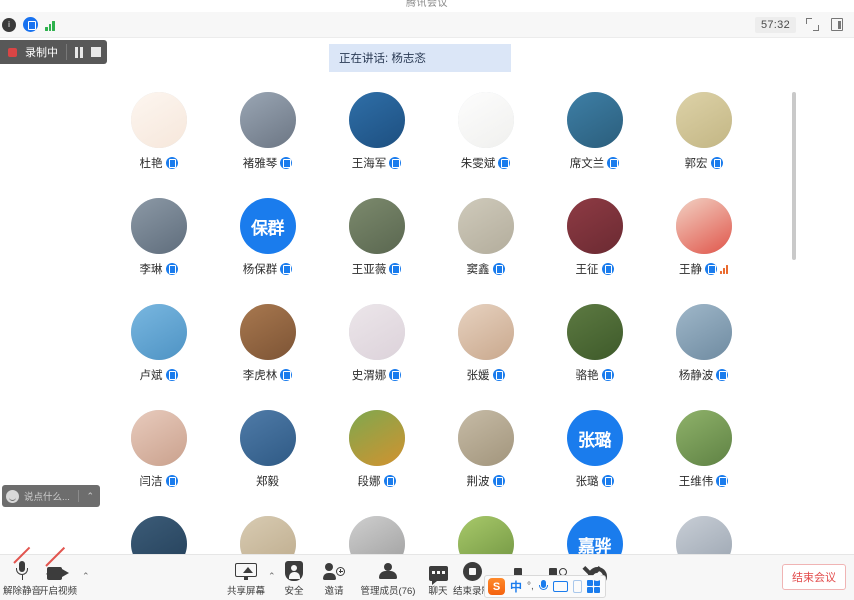 Image resolution: width=854 pixels, height=600 pixels. What do you see at coordinates (812, 25) in the screenshot?
I see `fullscreen-button` at bounding box center [812, 25].